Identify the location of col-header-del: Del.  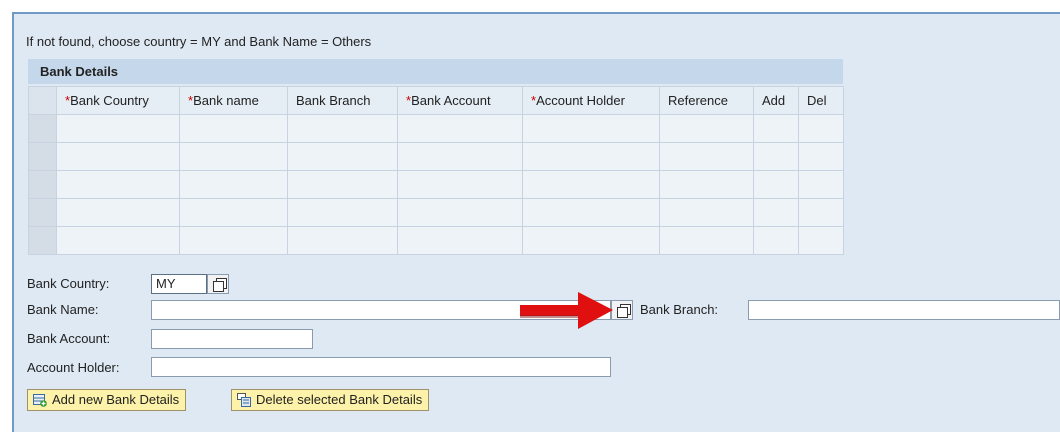
(821, 100).